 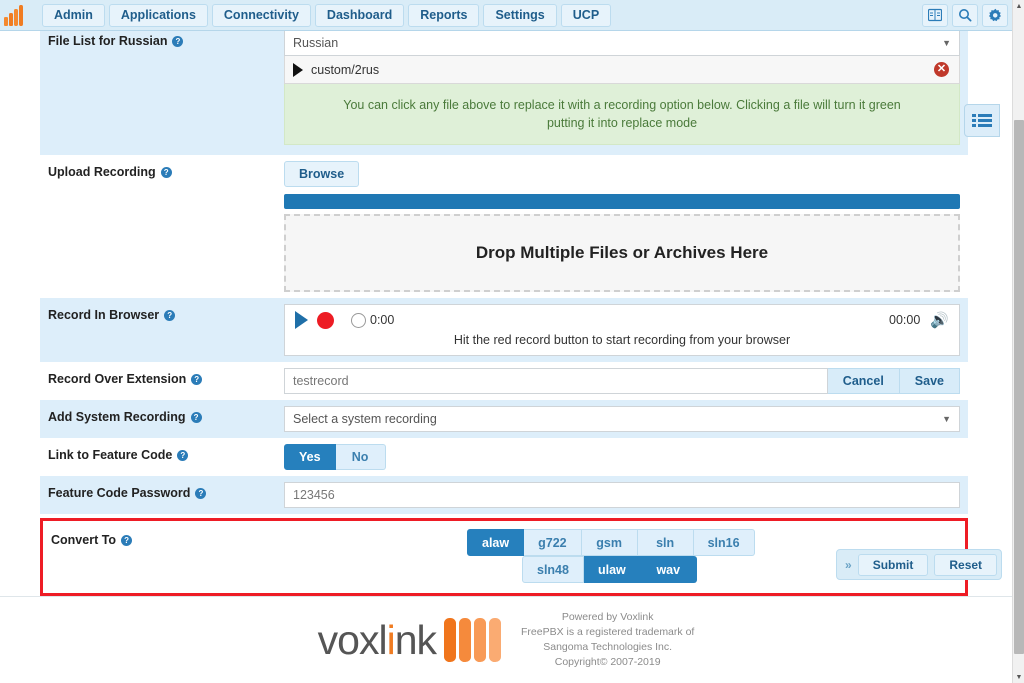 I want to click on link-feature-code-control: Yes No, so click(x=622, y=457).